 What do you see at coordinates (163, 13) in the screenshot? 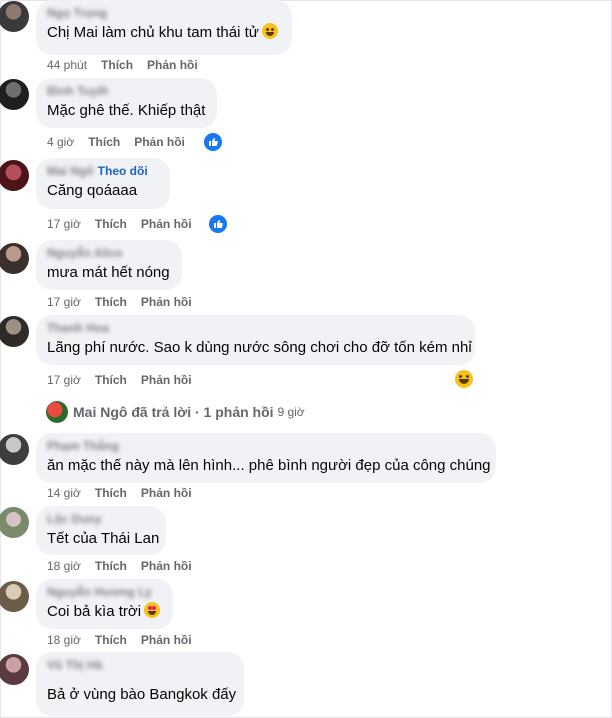
I see `comment-author: Ngọ Trọng` at bounding box center [163, 13].